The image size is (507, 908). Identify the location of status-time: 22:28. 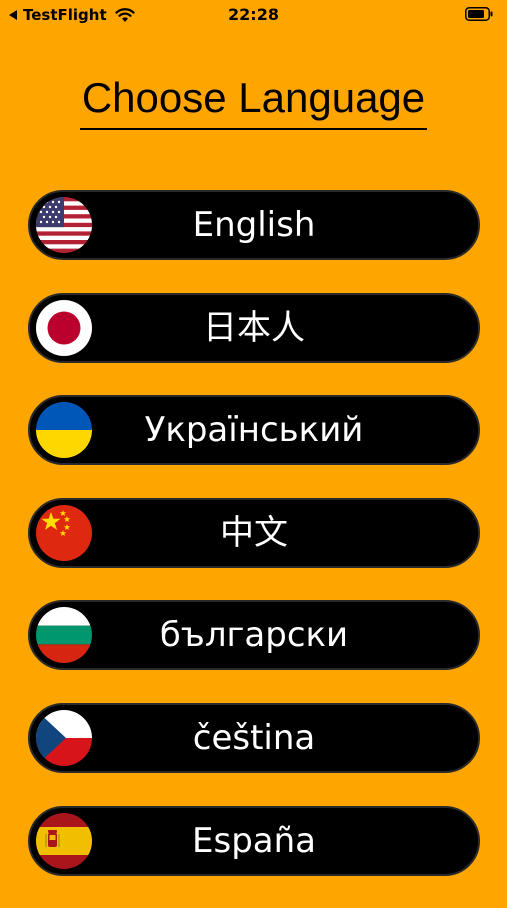
(253, 14).